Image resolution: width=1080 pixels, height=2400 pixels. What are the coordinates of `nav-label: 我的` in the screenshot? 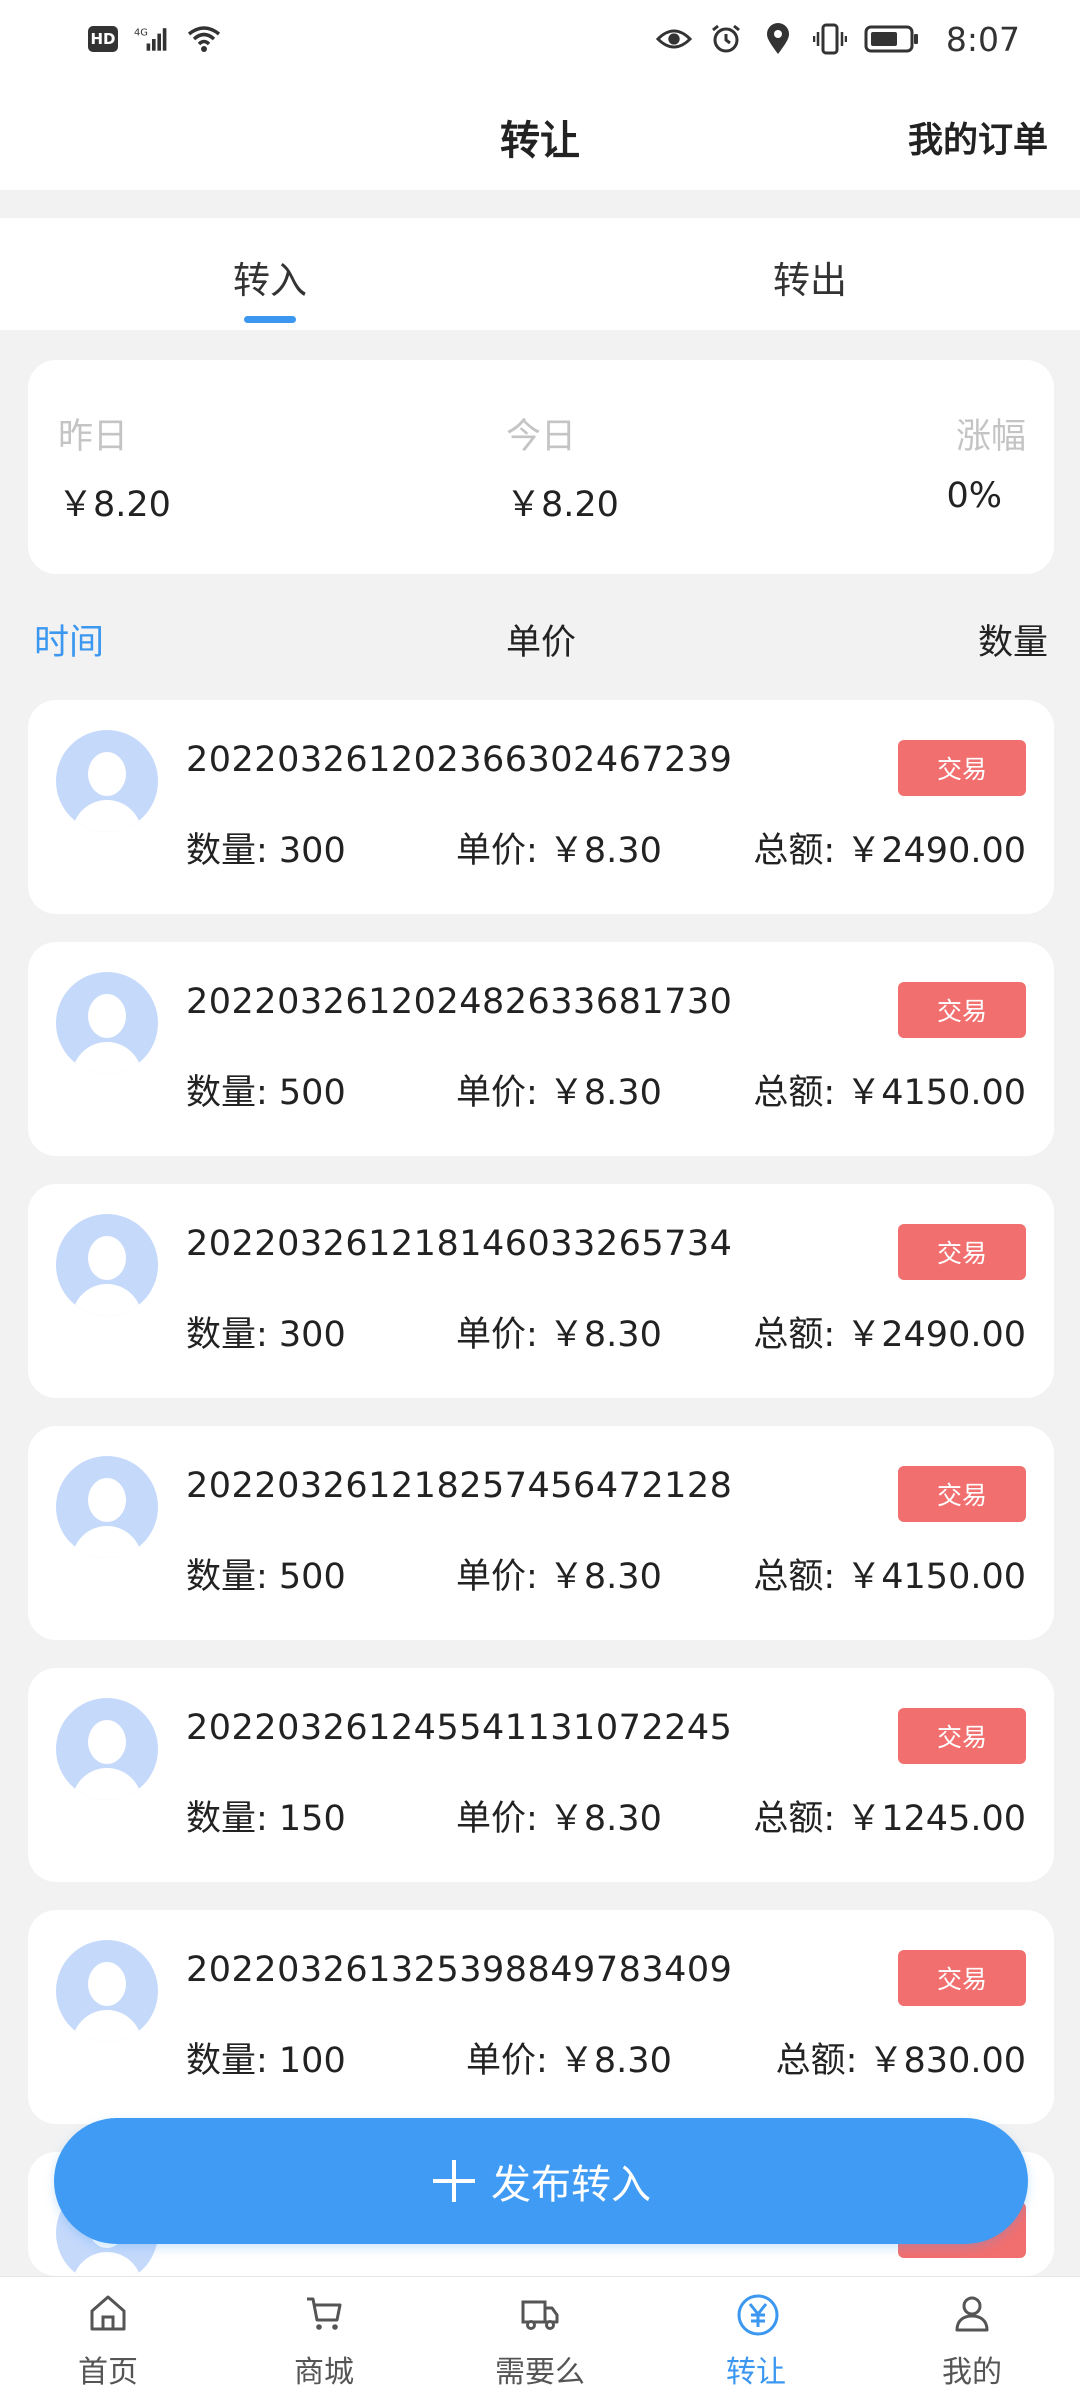 It's located at (972, 2372).